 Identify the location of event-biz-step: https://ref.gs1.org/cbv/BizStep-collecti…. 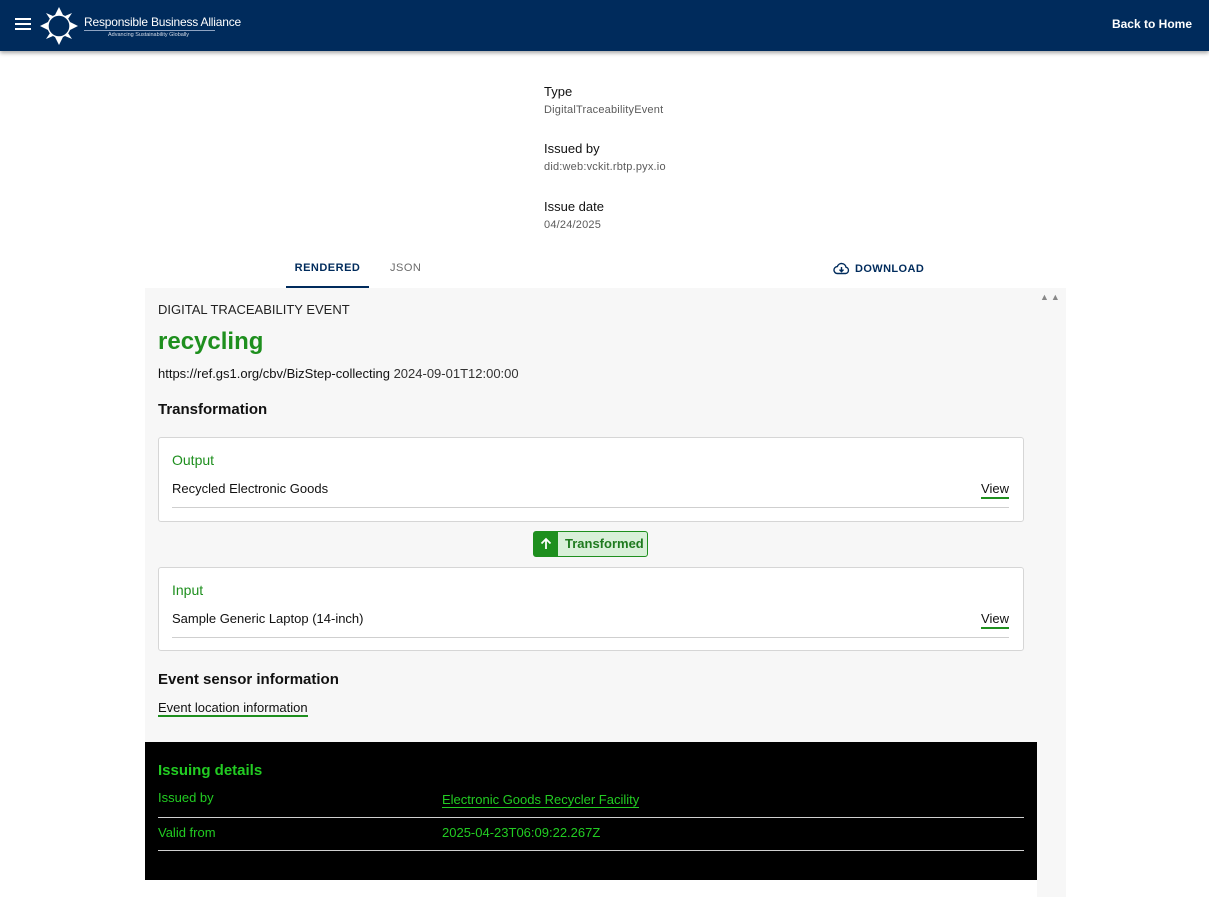
(274, 373).